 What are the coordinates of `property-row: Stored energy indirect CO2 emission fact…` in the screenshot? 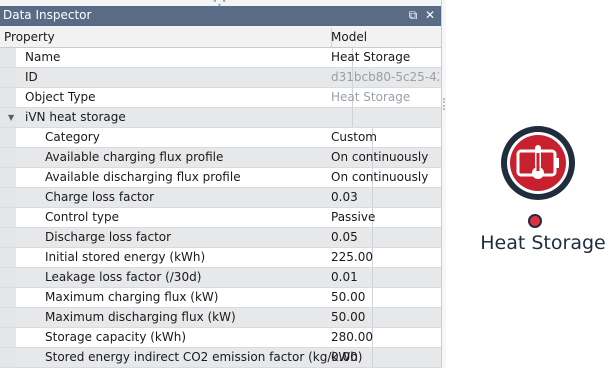 It's located at (220, 358).